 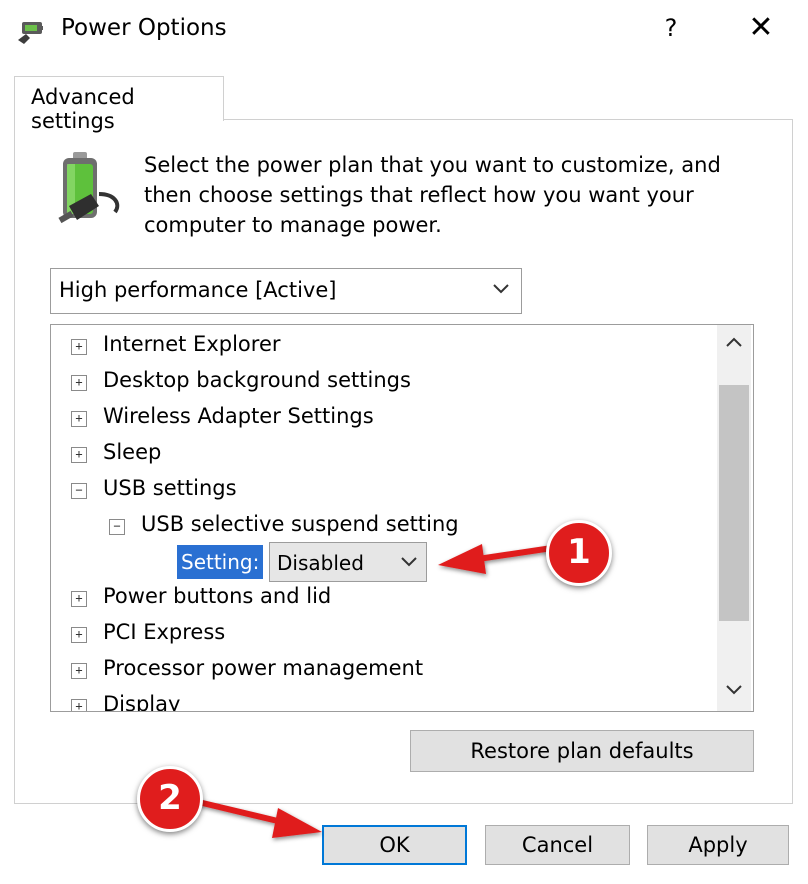 I want to click on tab-advanced-settings: Advanced settings, so click(x=119, y=104).